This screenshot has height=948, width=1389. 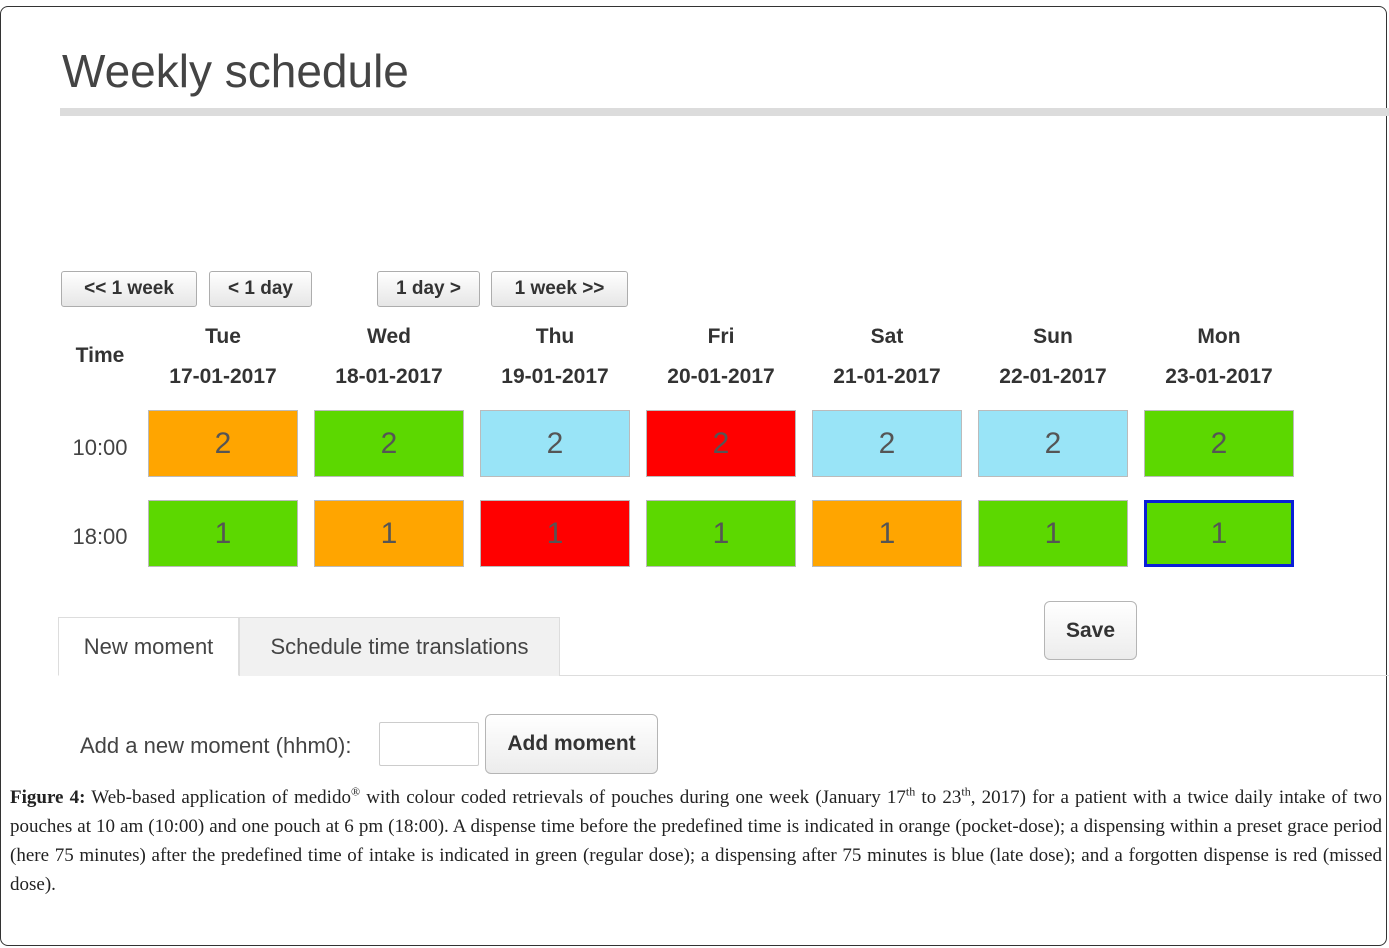 I want to click on day-date: 18-01-2017, so click(x=389, y=376).